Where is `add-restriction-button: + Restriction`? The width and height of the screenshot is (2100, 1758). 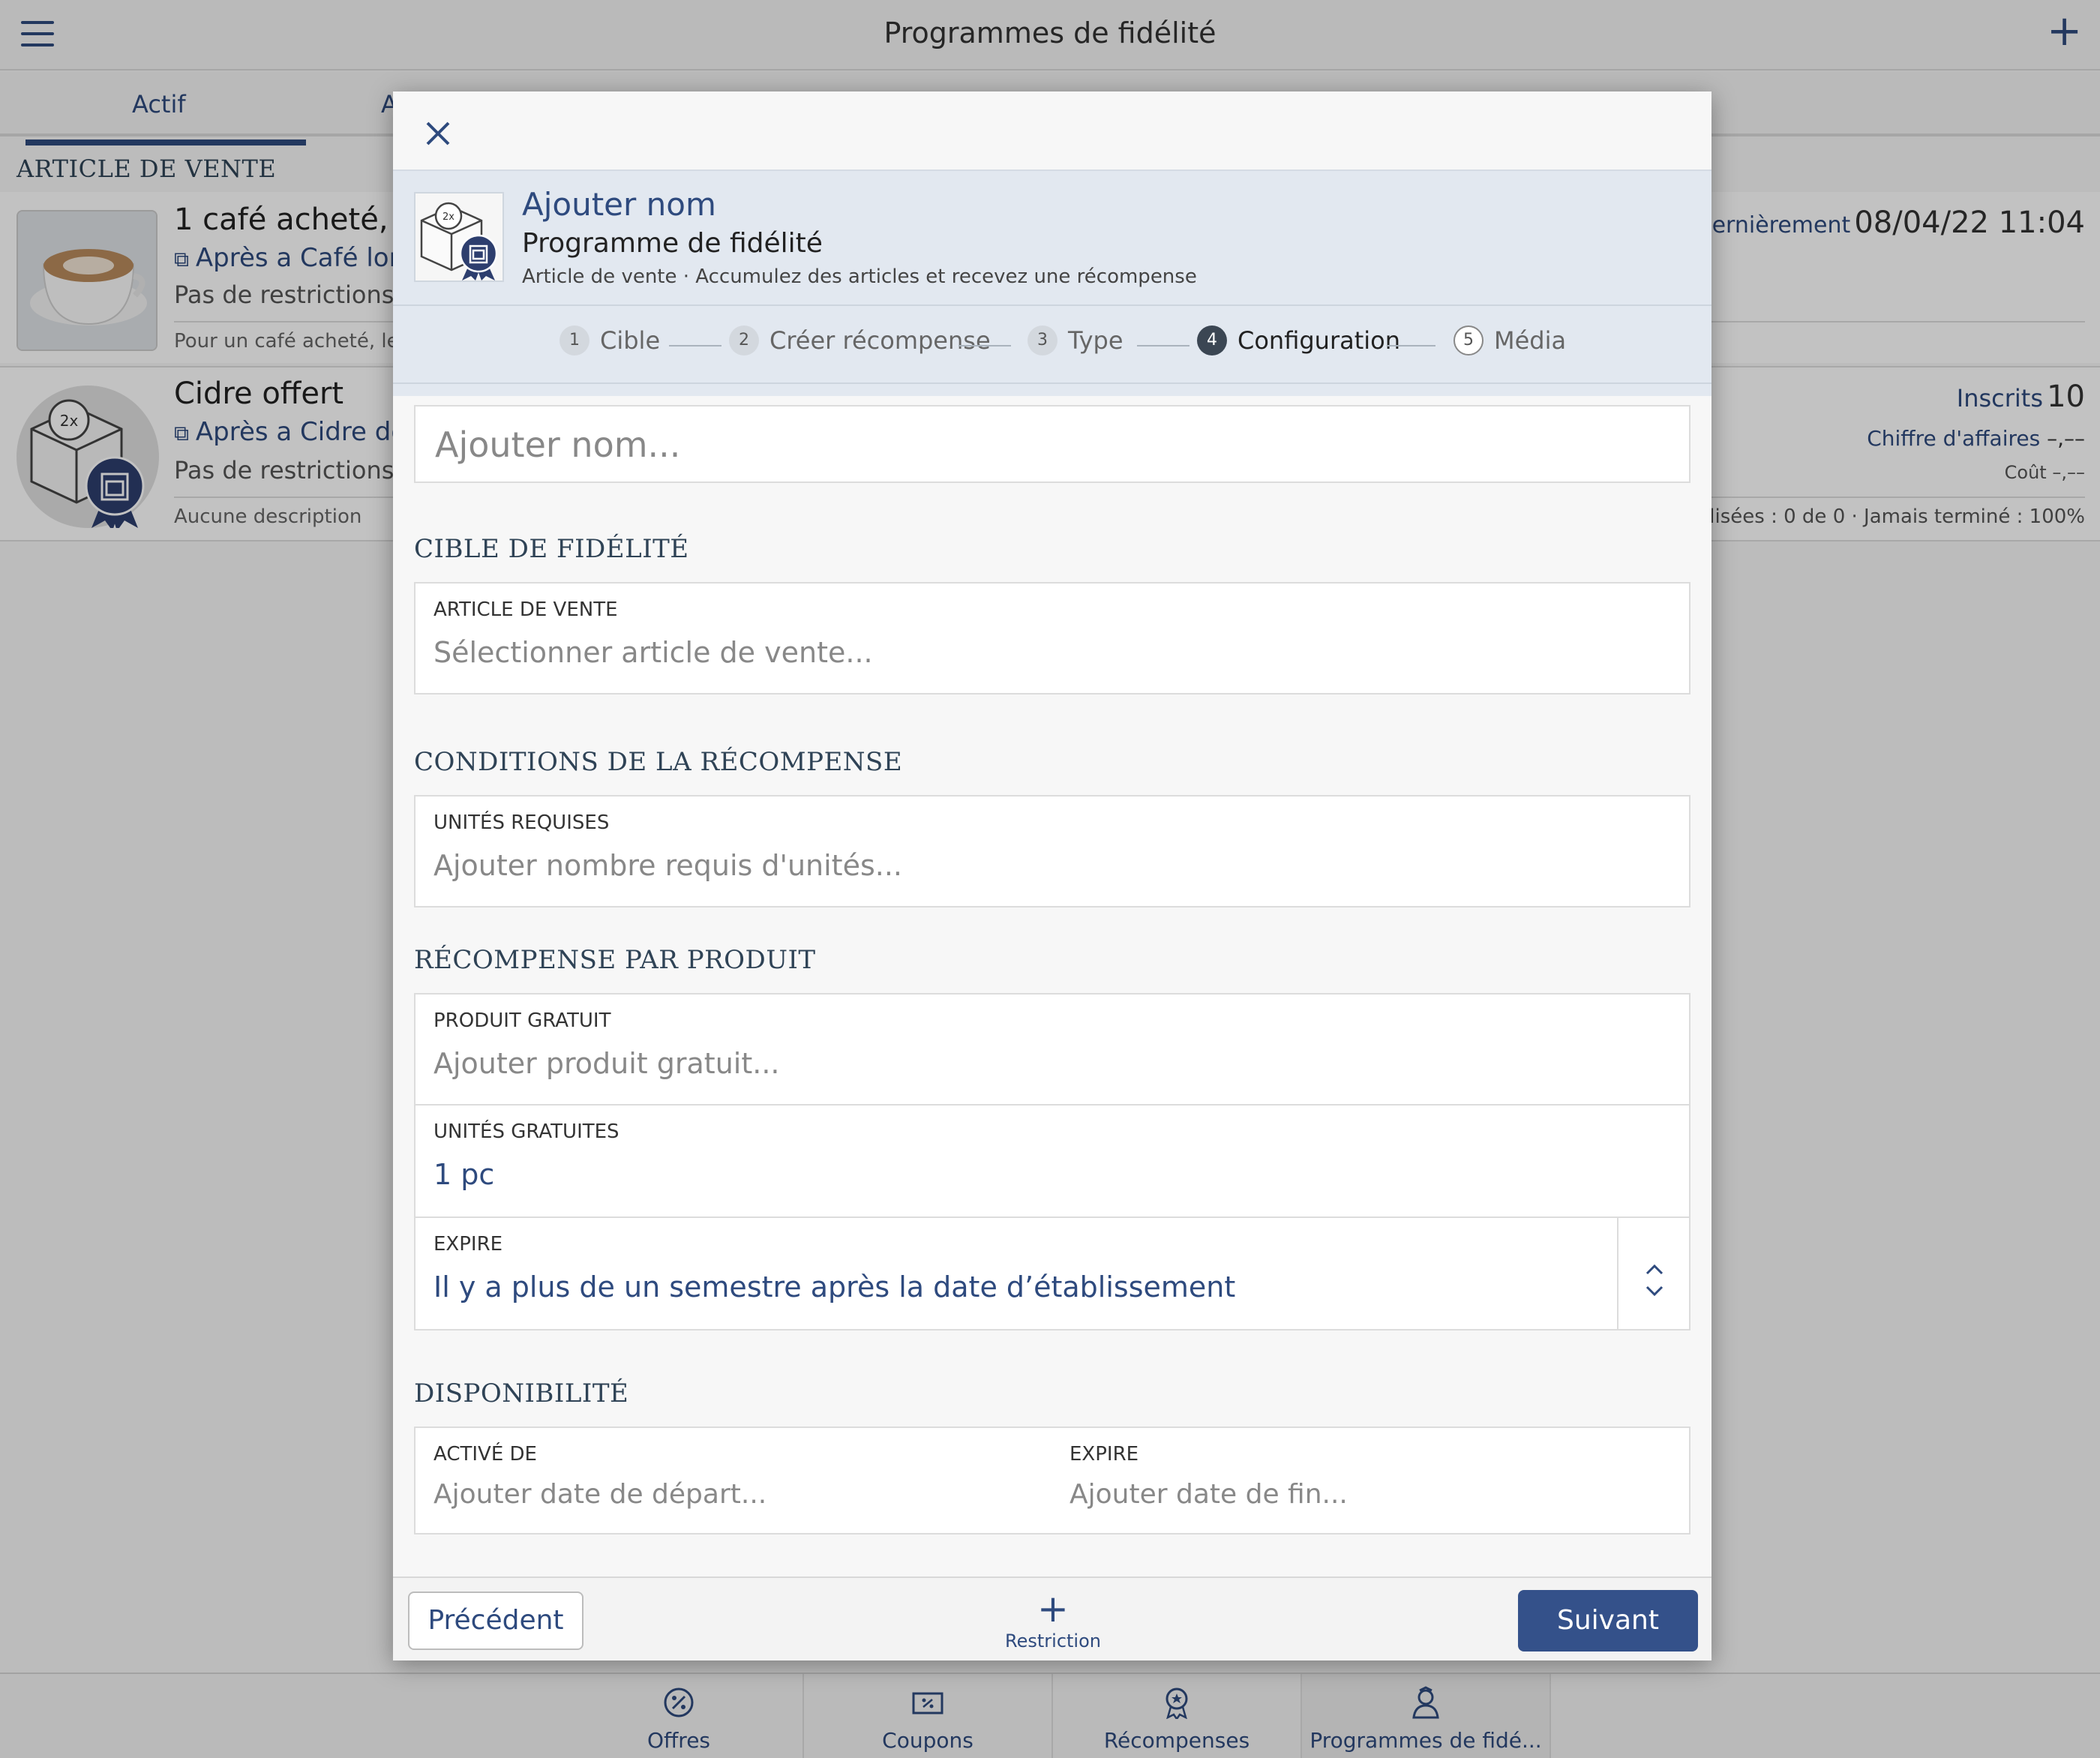
add-restriction-button: + Restriction is located at coordinates (1053, 1621).